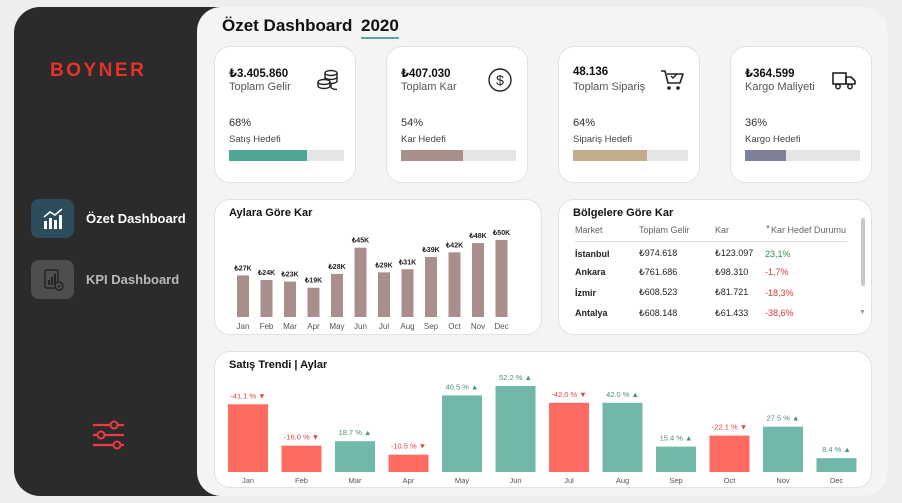  Describe the element at coordinates (52, 218) in the screenshot. I see `bar-chart-icon` at that location.